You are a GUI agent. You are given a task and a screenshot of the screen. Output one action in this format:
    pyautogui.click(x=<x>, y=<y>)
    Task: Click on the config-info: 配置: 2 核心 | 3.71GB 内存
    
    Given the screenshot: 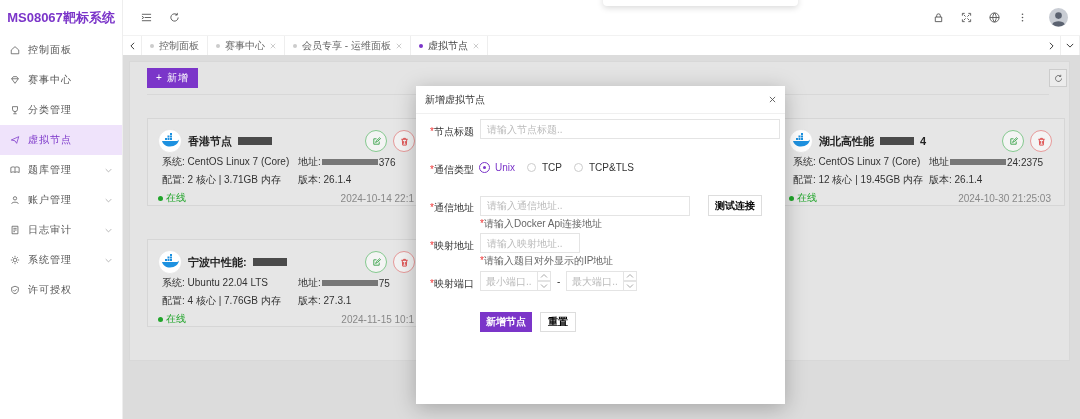 What is the action you would take?
    pyautogui.click(x=222, y=180)
    